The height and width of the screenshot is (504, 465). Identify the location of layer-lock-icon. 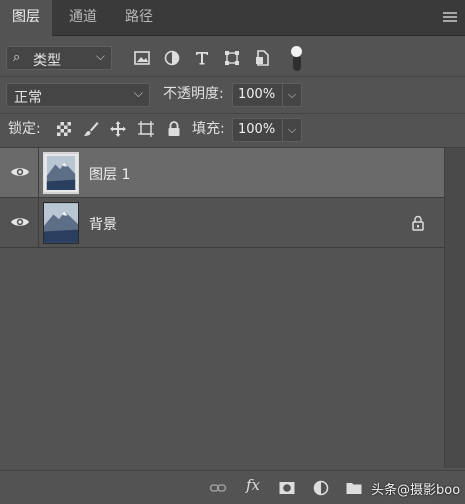
(418, 223).